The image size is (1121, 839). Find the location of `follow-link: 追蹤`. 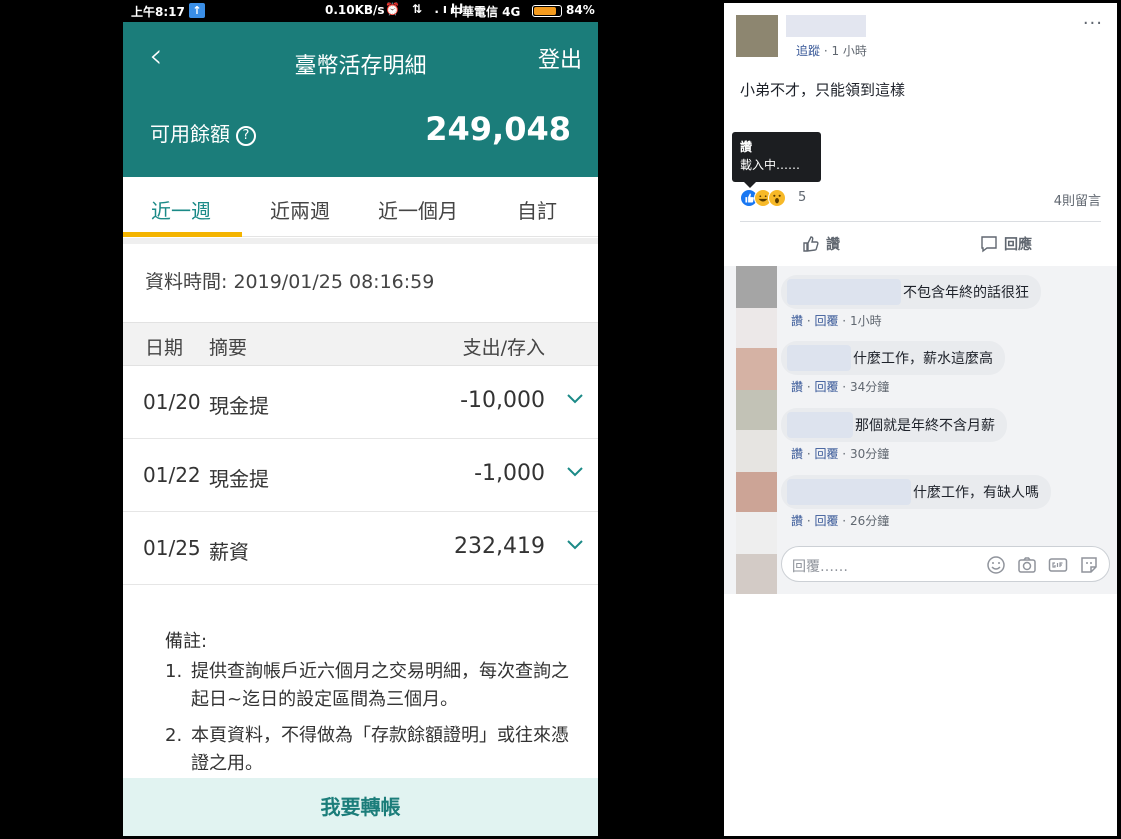

follow-link: 追蹤 is located at coordinates (808, 51).